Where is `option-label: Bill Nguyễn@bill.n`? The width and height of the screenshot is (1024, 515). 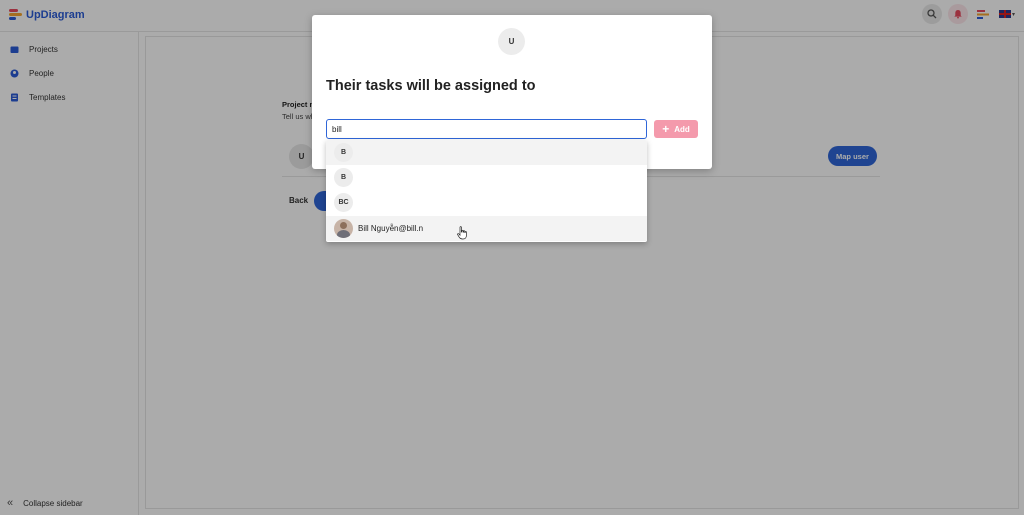
option-label: Bill Nguyễn@bill.n is located at coordinates (391, 228).